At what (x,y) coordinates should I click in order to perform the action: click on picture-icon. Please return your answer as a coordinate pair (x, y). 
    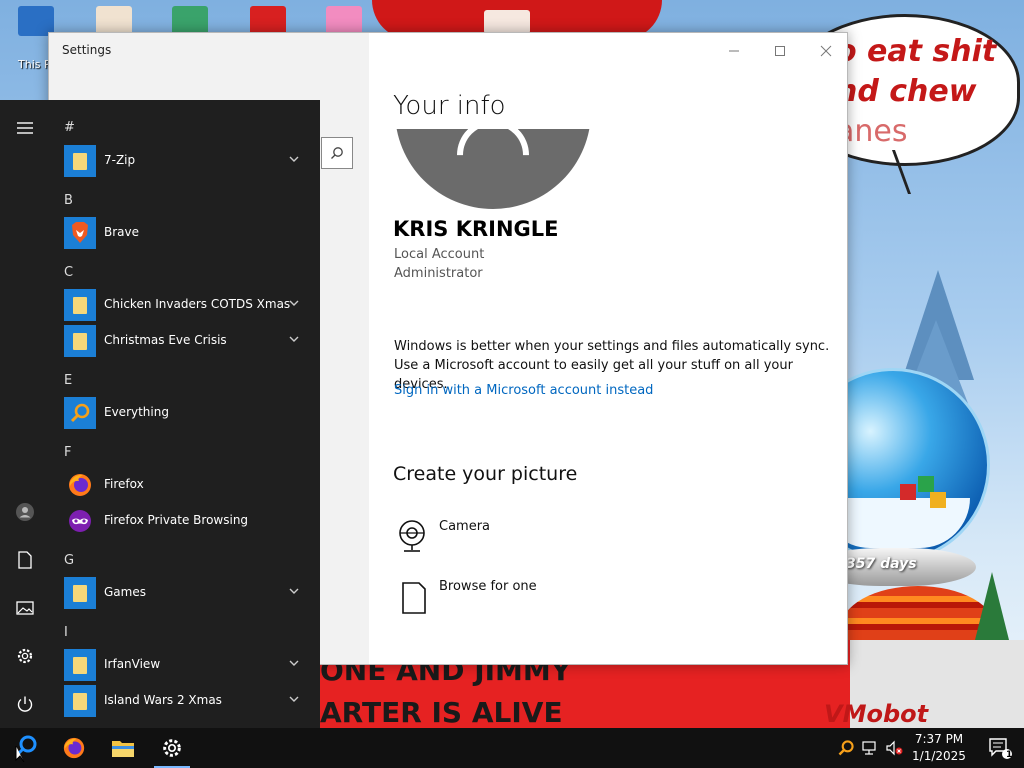
    Looking at the image, I should click on (25, 608).